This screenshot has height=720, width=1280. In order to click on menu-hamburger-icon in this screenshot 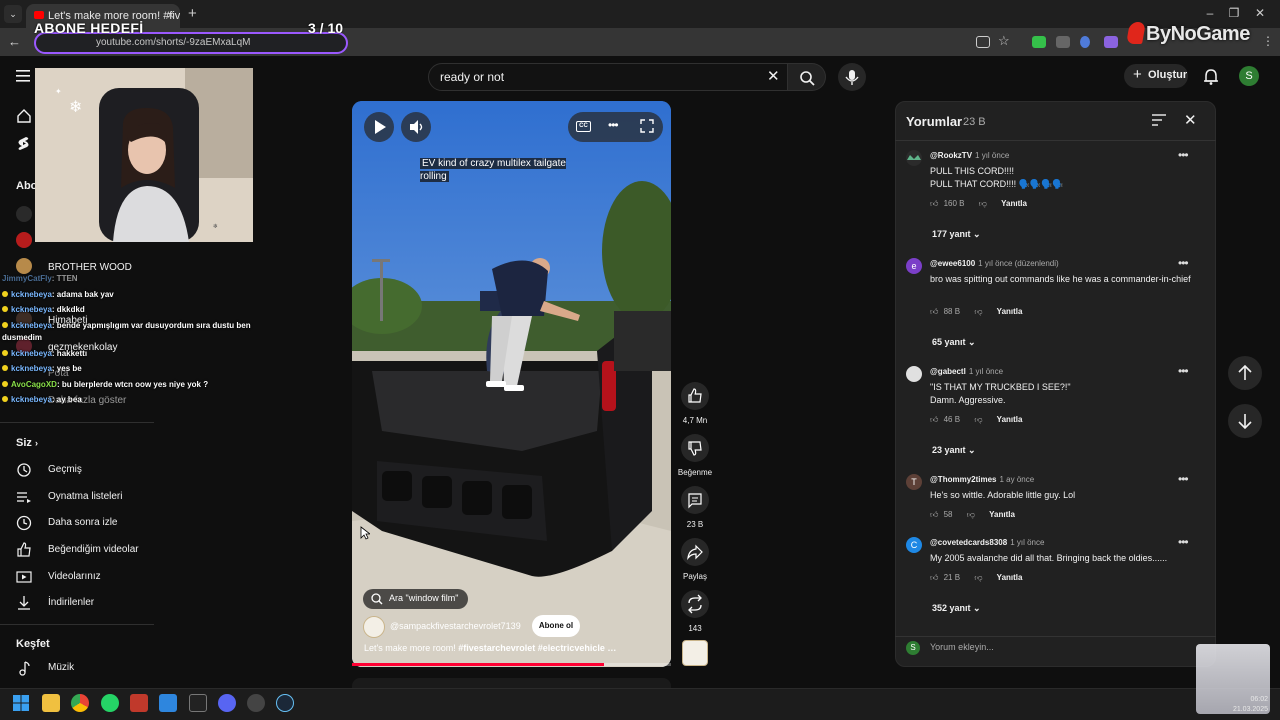, I will do `click(23, 76)`.